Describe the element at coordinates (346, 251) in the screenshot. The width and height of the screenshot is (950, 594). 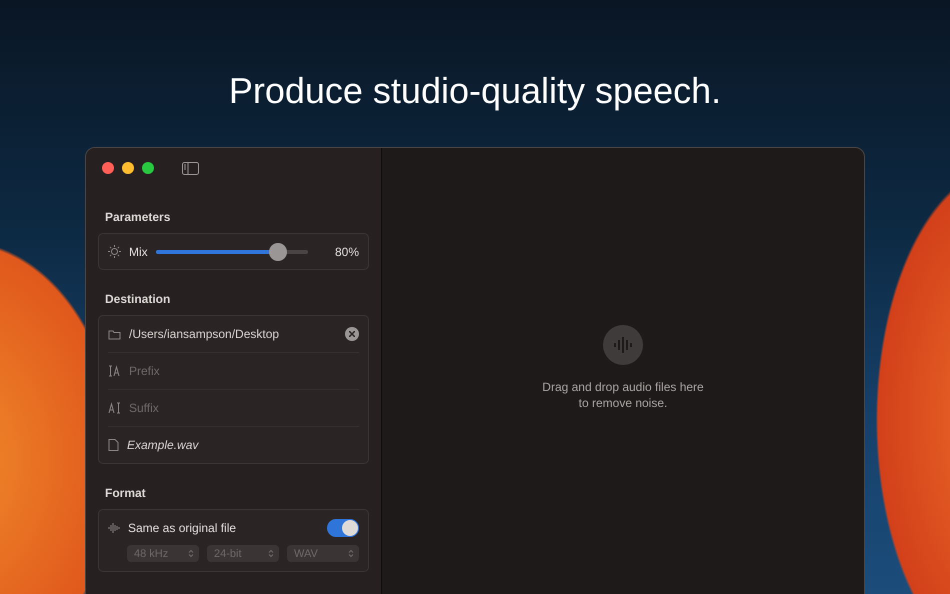
I see `slider-value: 80%` at that location.